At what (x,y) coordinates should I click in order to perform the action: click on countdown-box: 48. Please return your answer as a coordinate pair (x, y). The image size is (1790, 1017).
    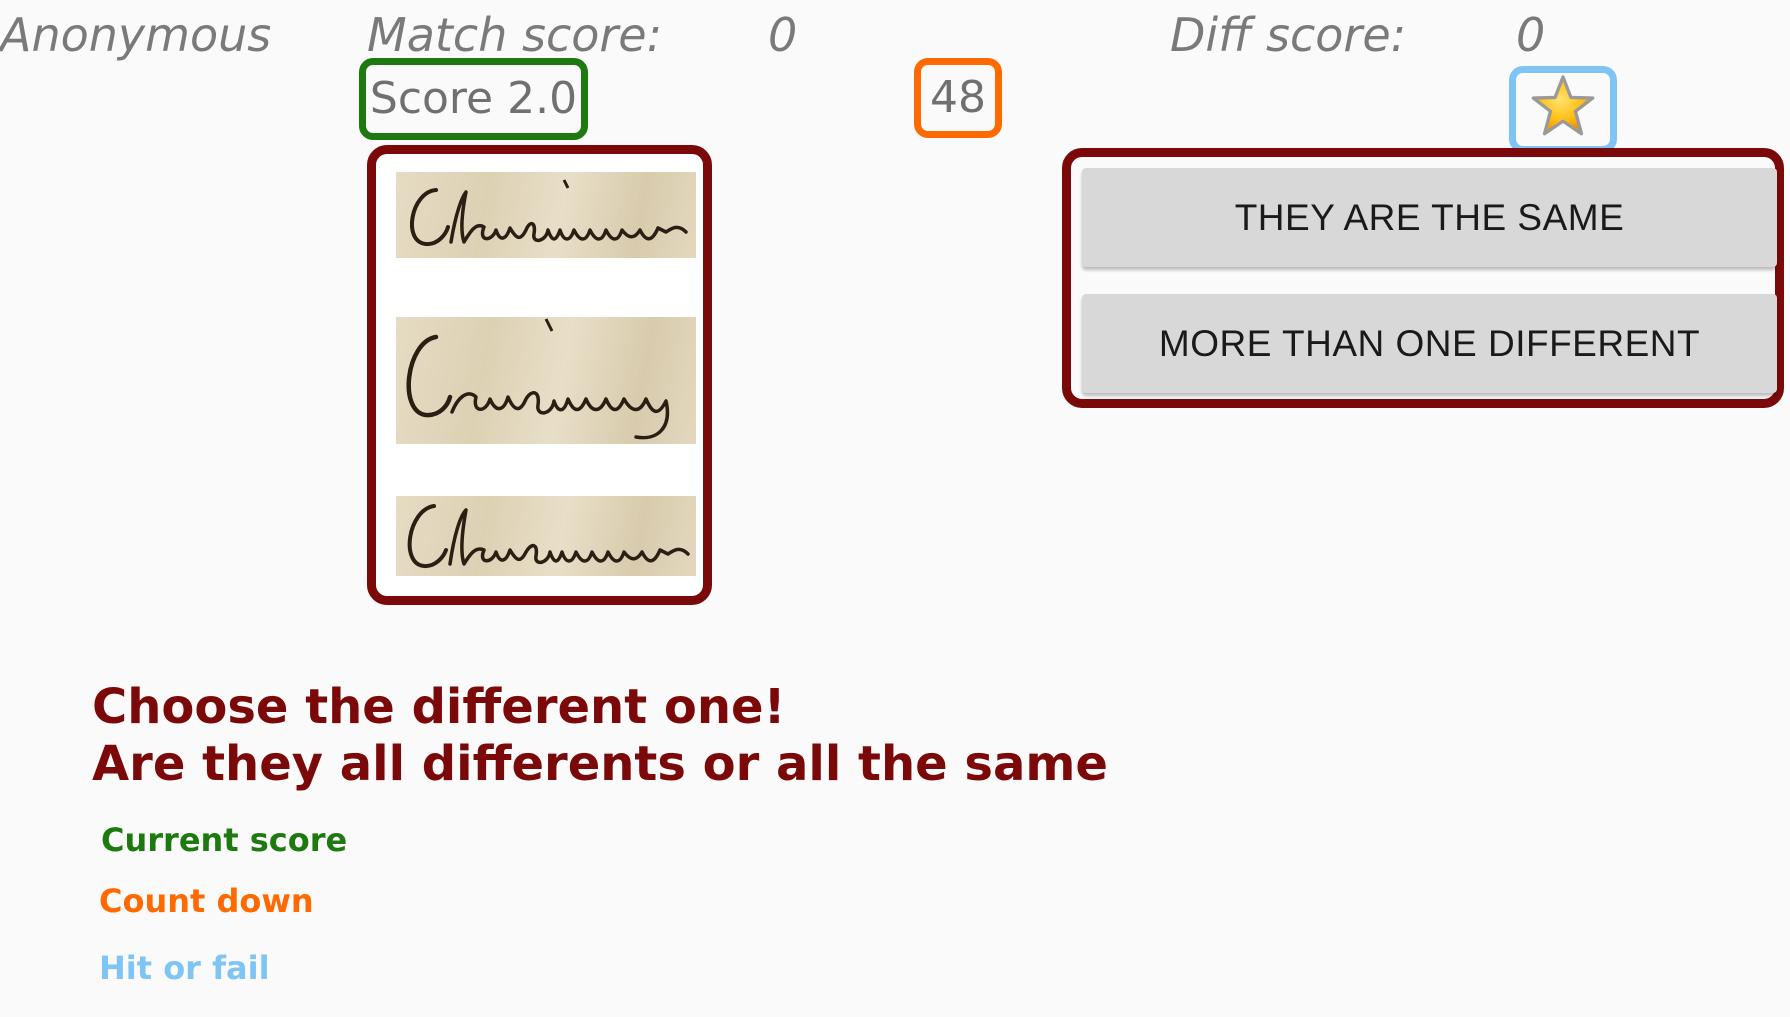
    Looking at the image, I should click on (958, 98).